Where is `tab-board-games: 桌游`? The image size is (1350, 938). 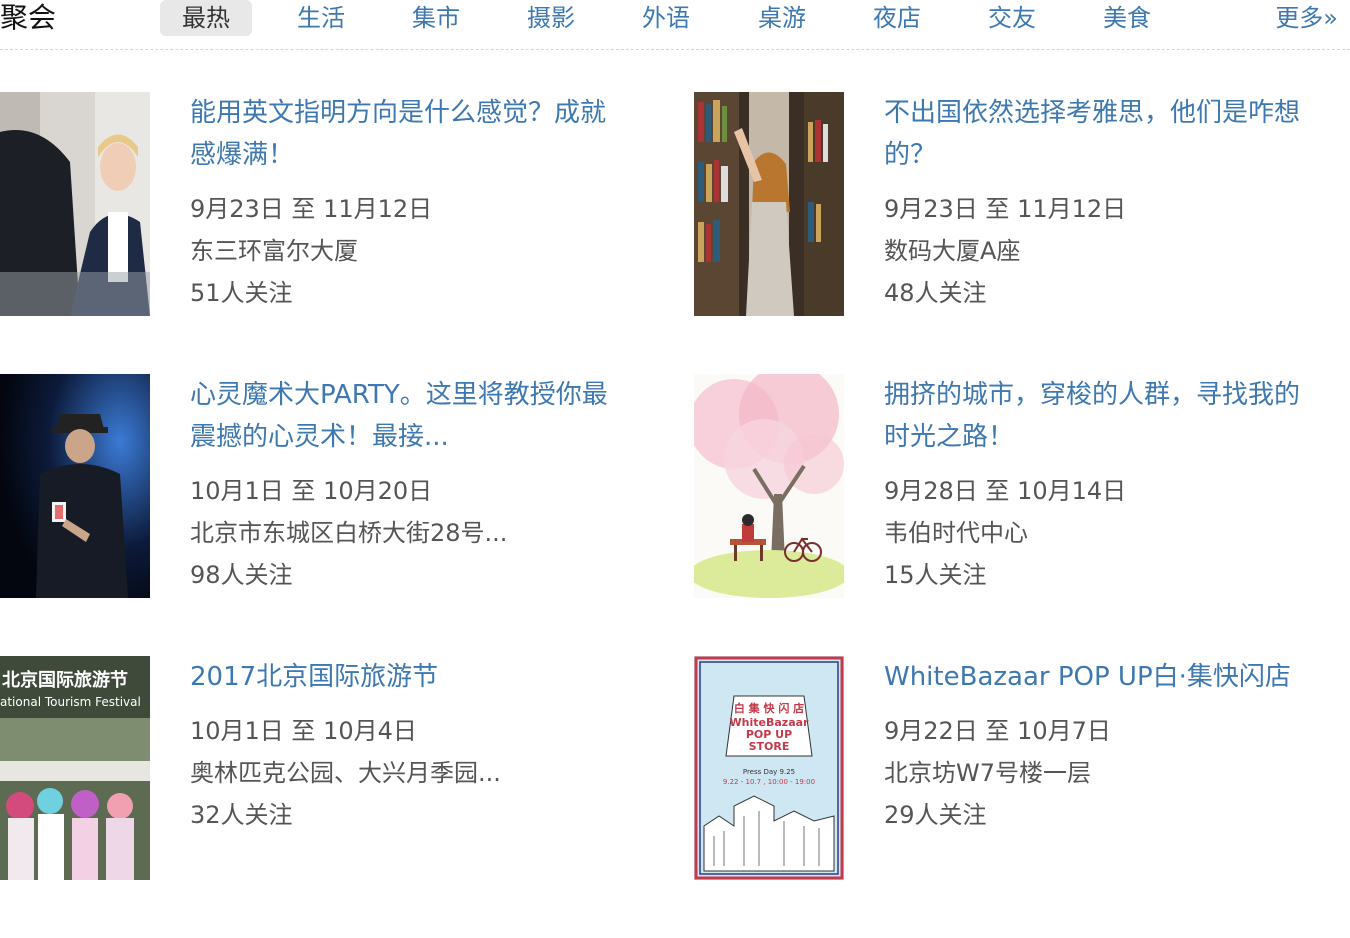
tab-board-games: 桌游 is located at coordinates (782, 18).